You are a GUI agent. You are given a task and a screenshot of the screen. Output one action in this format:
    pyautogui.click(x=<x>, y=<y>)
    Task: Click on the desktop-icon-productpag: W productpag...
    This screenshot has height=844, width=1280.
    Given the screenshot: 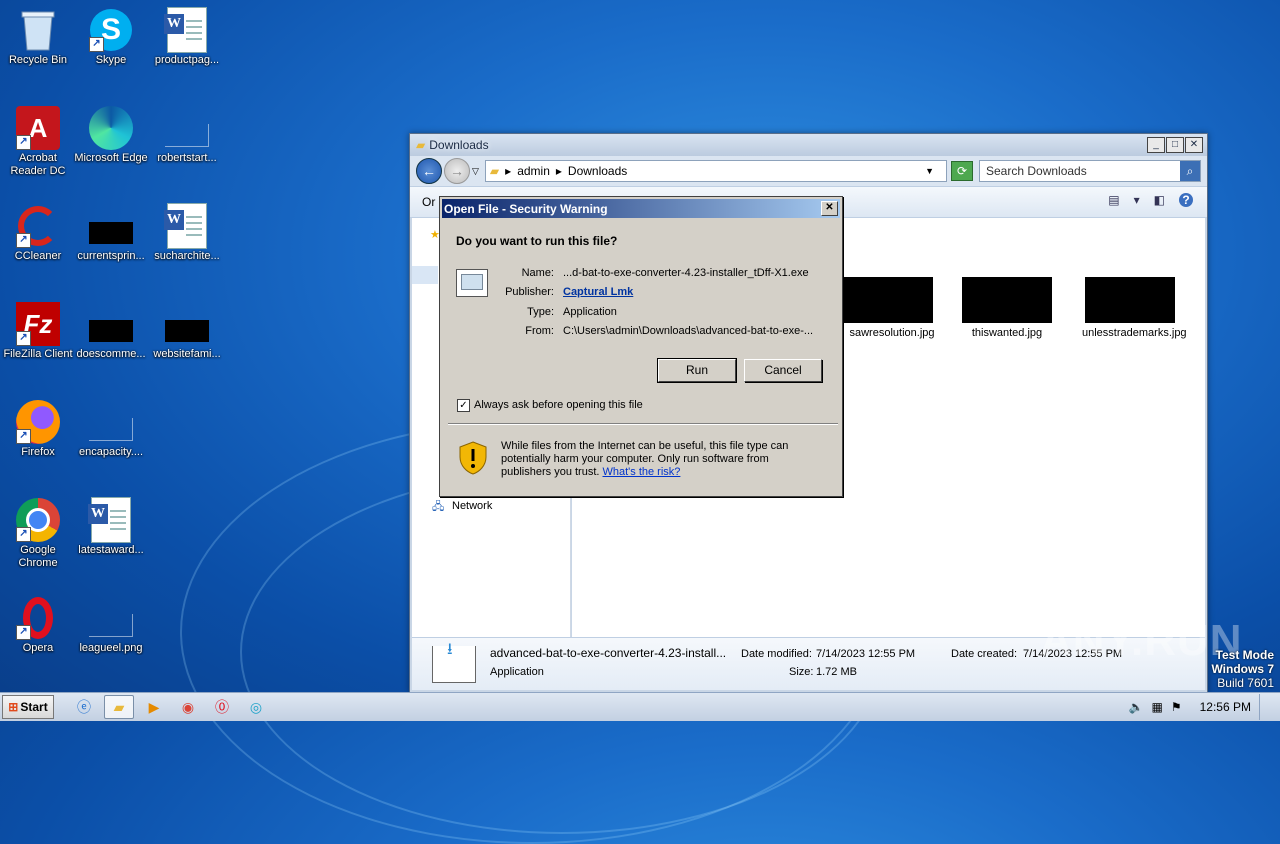 What is the action you would take?
    pyautogui.click(x=187, y=35)
    